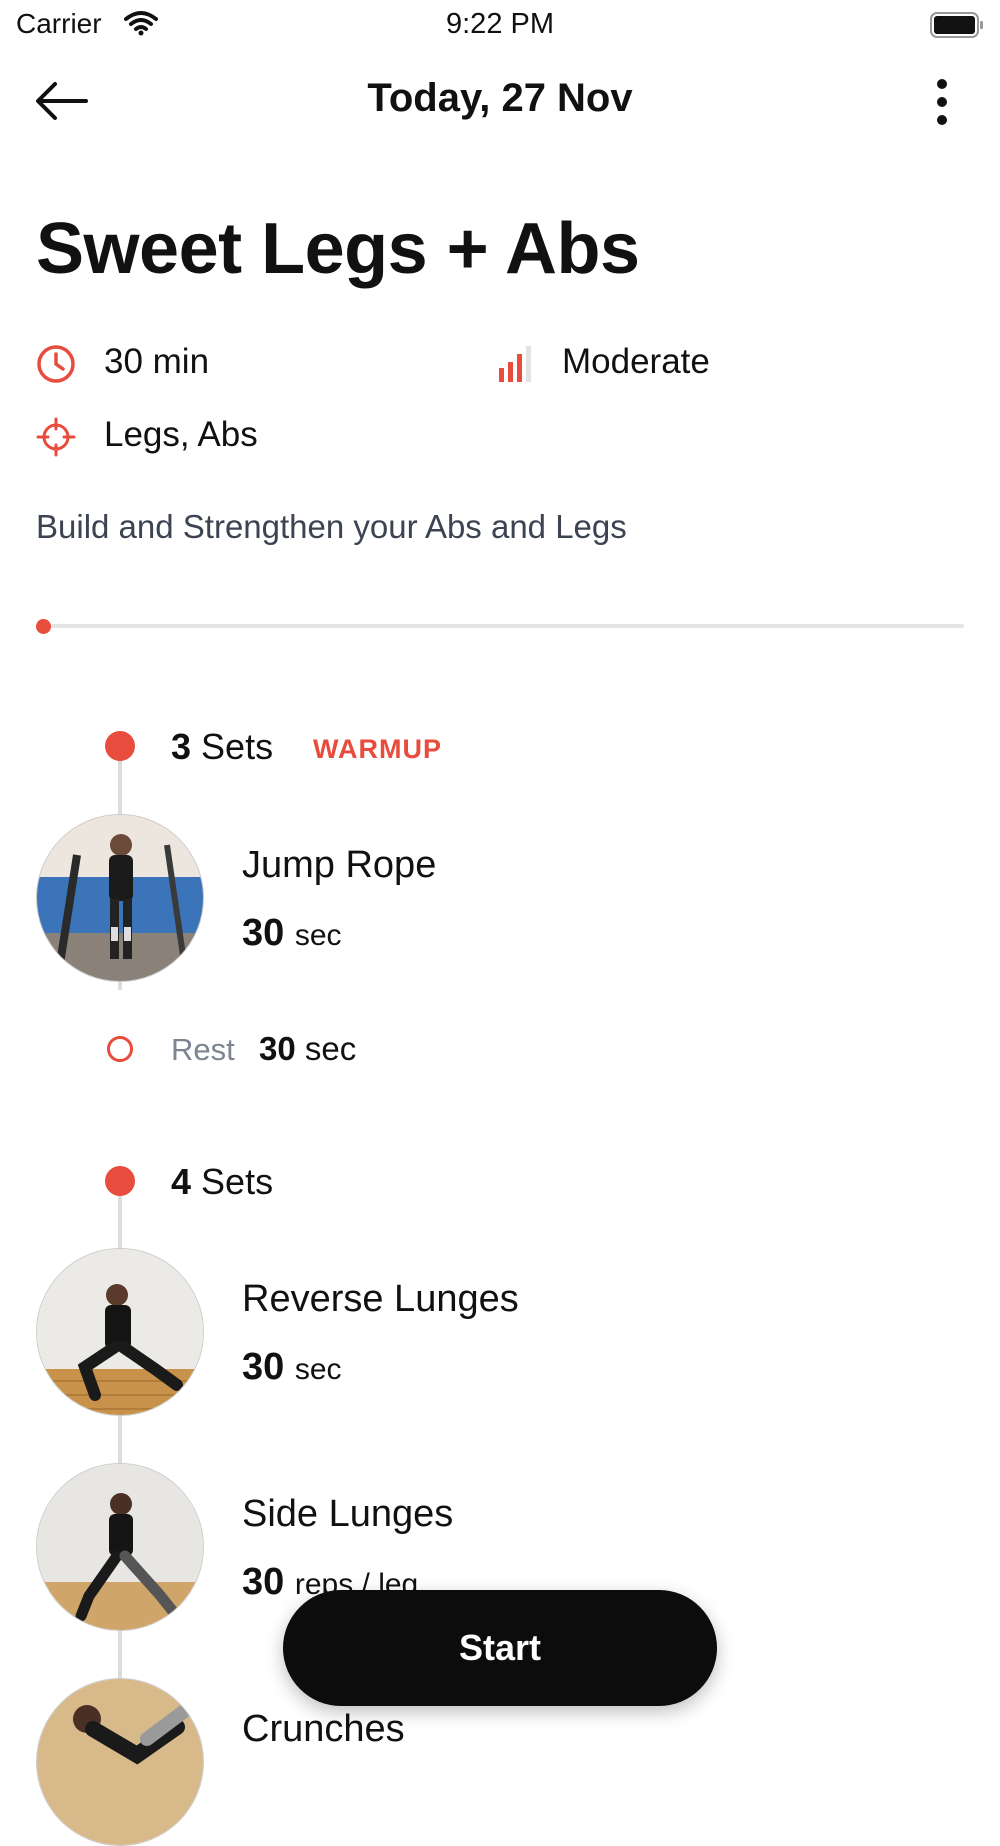 The image size is (1000, 1846). Describe the element at coordinates (181, 434) in the screenshot. I see `workout-targets: Legs, Abs` at that location.